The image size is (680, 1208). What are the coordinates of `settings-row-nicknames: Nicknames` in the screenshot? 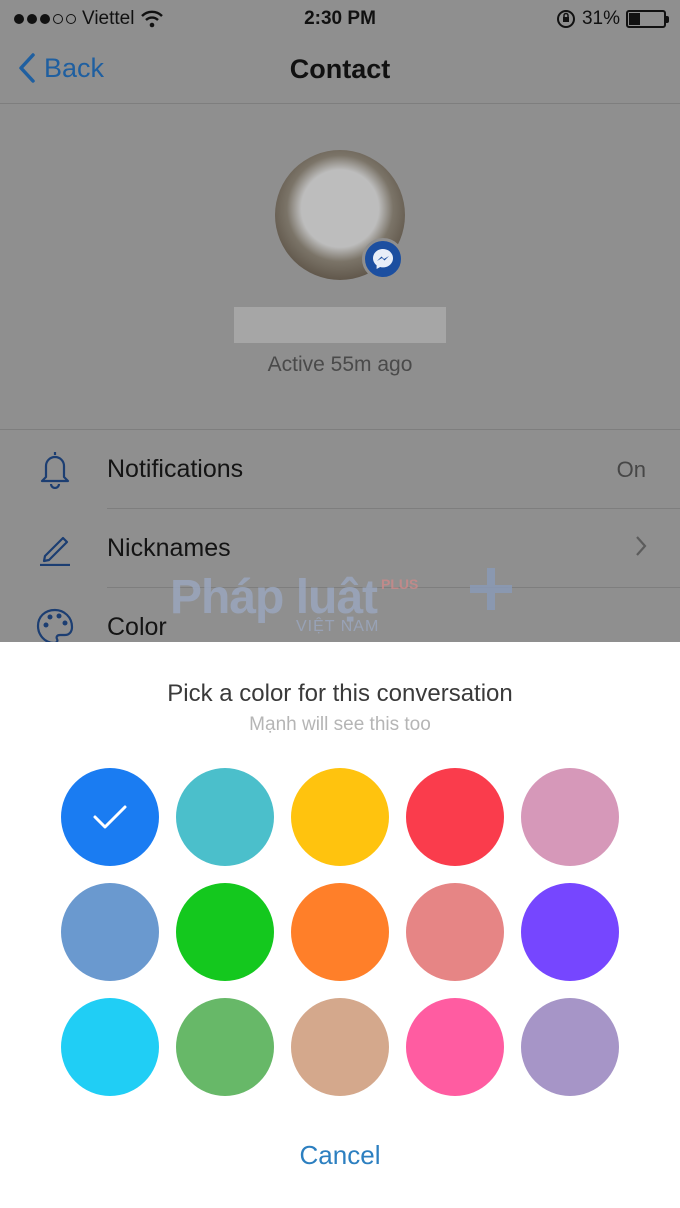 It's located at (340, 548).